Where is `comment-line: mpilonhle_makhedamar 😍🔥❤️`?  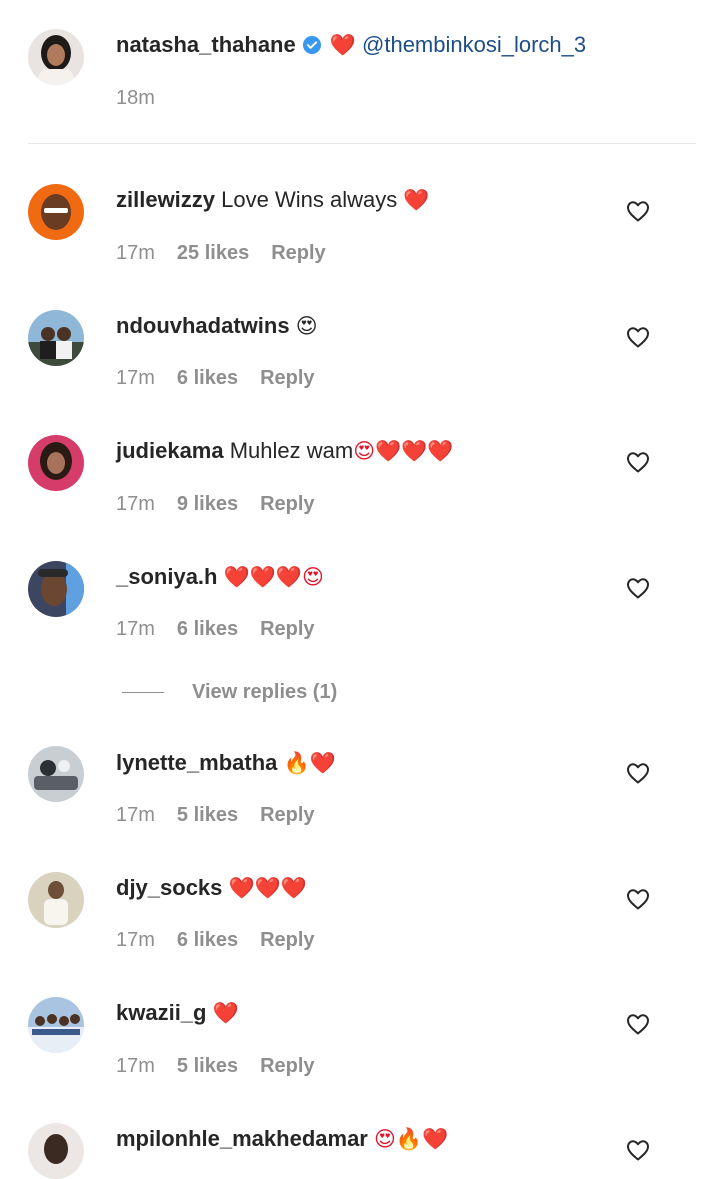 comment-line: mpilonhle_makhedamar 😍🔥❤️ is located at coordinates (282, 1139).